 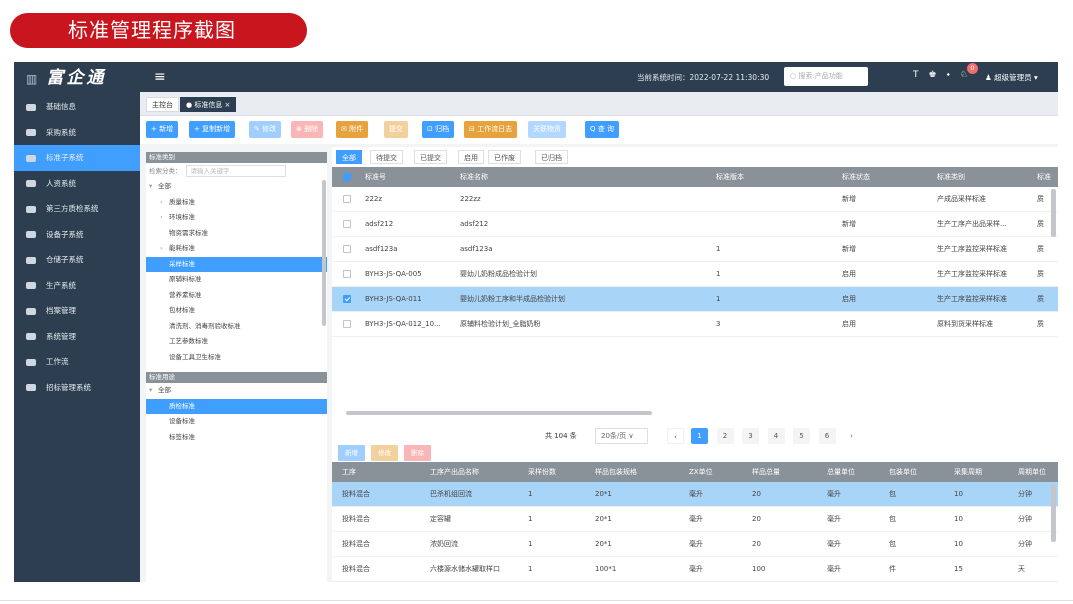 I want to click on tree-node: › 能耗标准, so click(x=236, y=249).